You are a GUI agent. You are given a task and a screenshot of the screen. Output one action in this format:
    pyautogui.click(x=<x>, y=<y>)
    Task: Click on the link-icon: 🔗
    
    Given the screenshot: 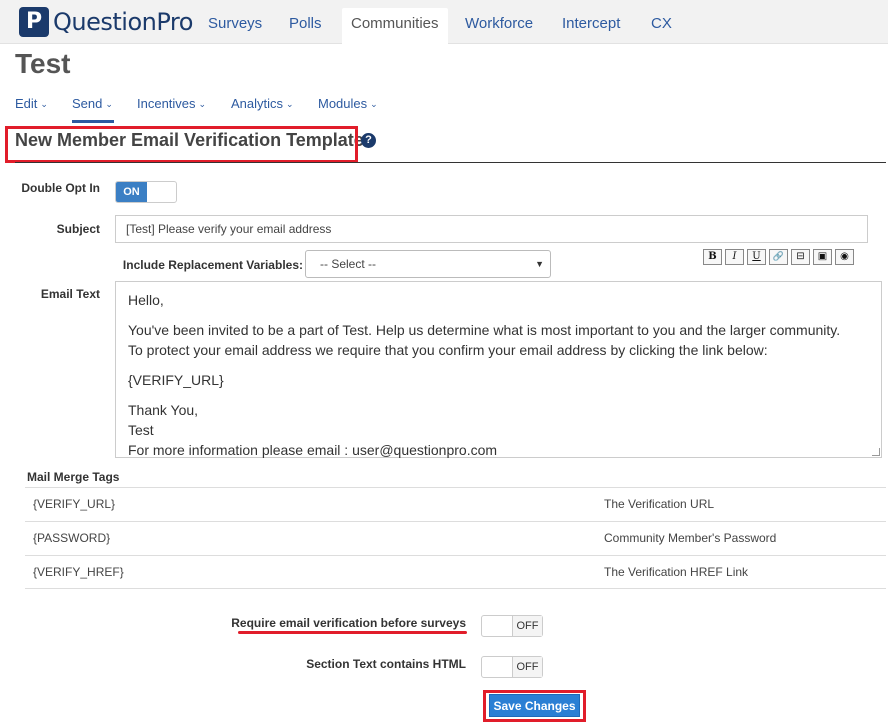 What is the action you would take?
    pyautogui.click(x=778, y=257)
    